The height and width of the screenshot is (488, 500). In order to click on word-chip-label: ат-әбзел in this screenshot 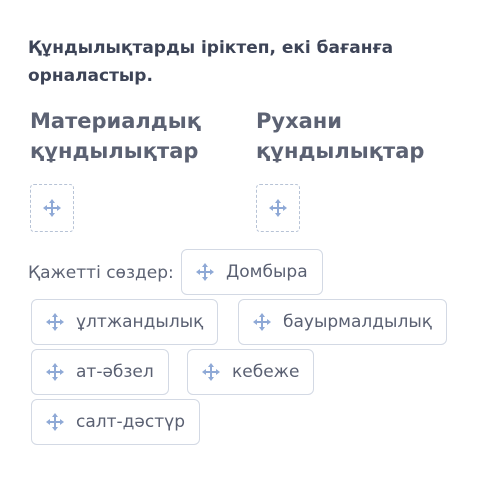, I will do `click(115, 372)`.